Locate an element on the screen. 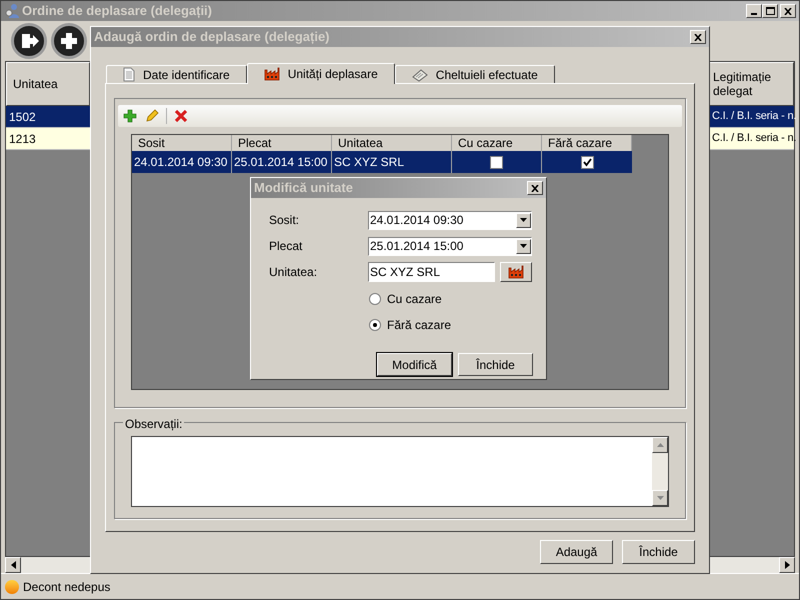 The width and height of the screenshot is (800, 600). tab: Date identificare is located at coordinates (176, 74).